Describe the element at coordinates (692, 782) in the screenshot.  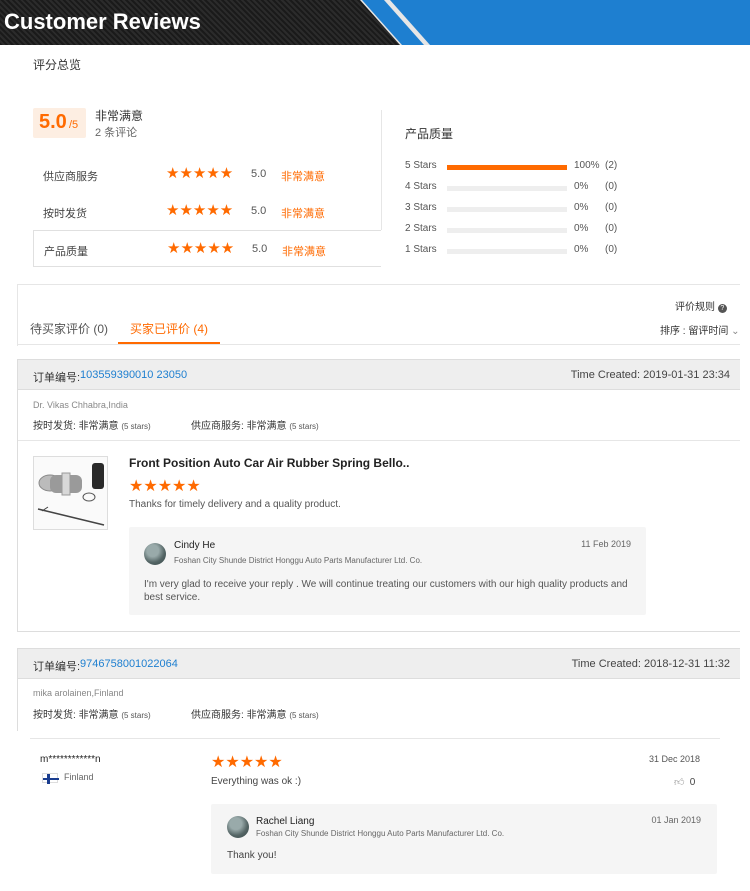
I see `like-count: 0` at that location.